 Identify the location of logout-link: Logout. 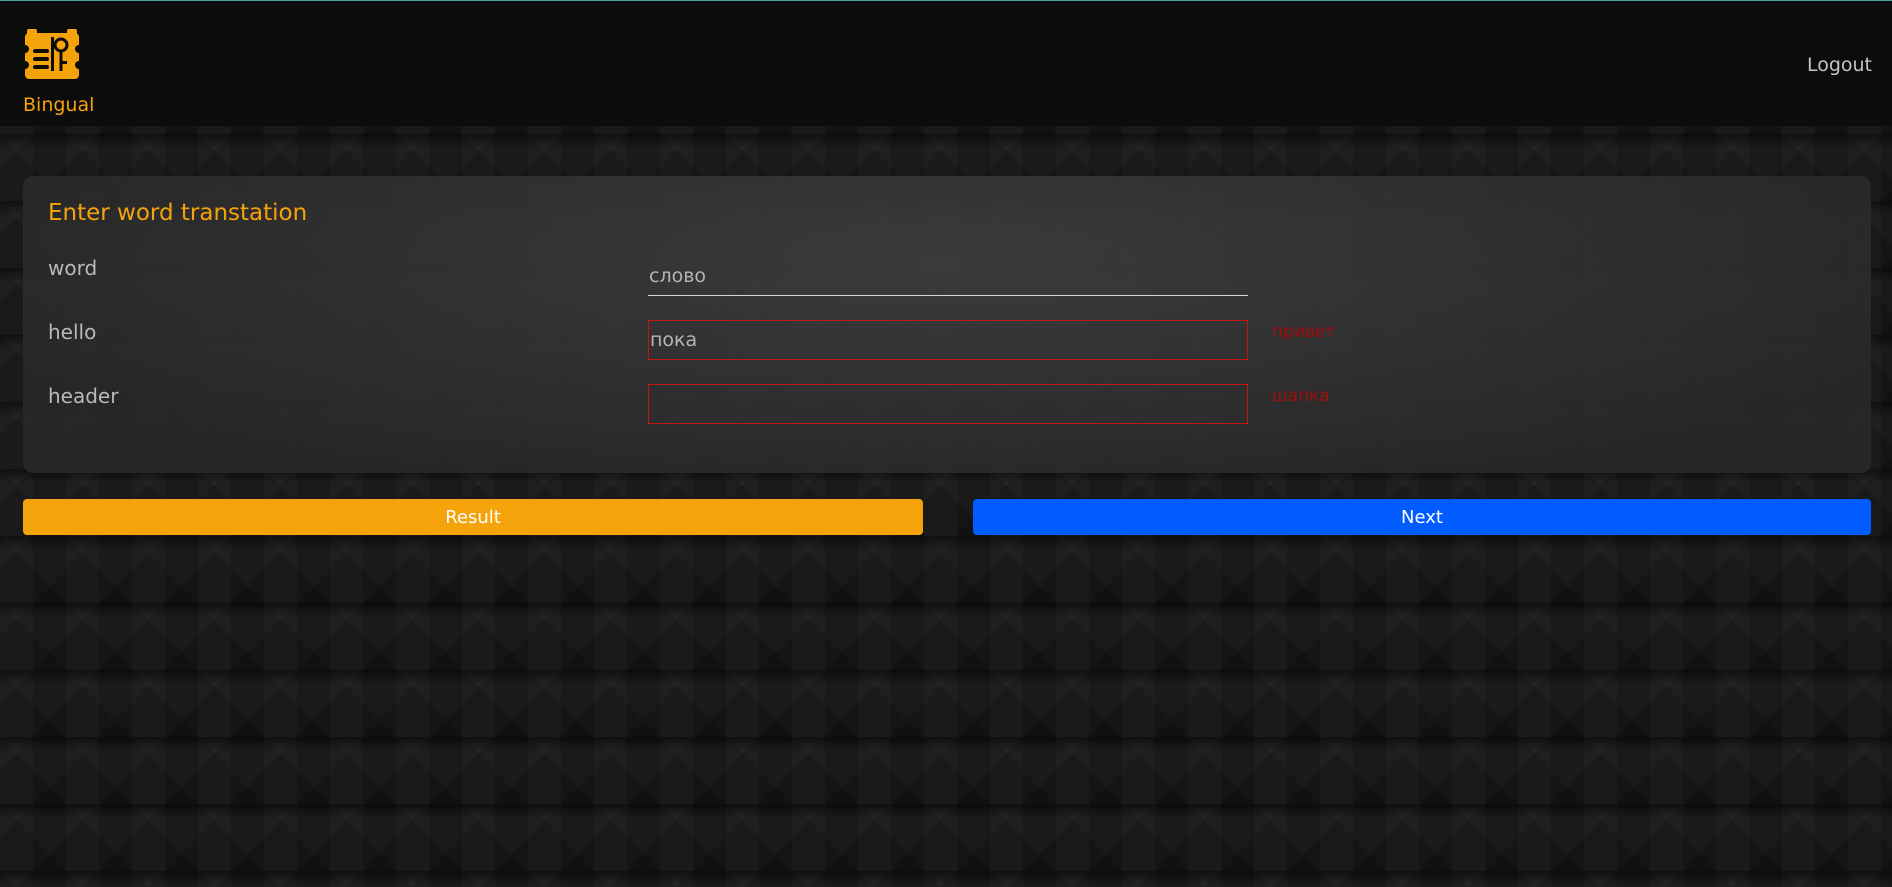
(1839, 65).